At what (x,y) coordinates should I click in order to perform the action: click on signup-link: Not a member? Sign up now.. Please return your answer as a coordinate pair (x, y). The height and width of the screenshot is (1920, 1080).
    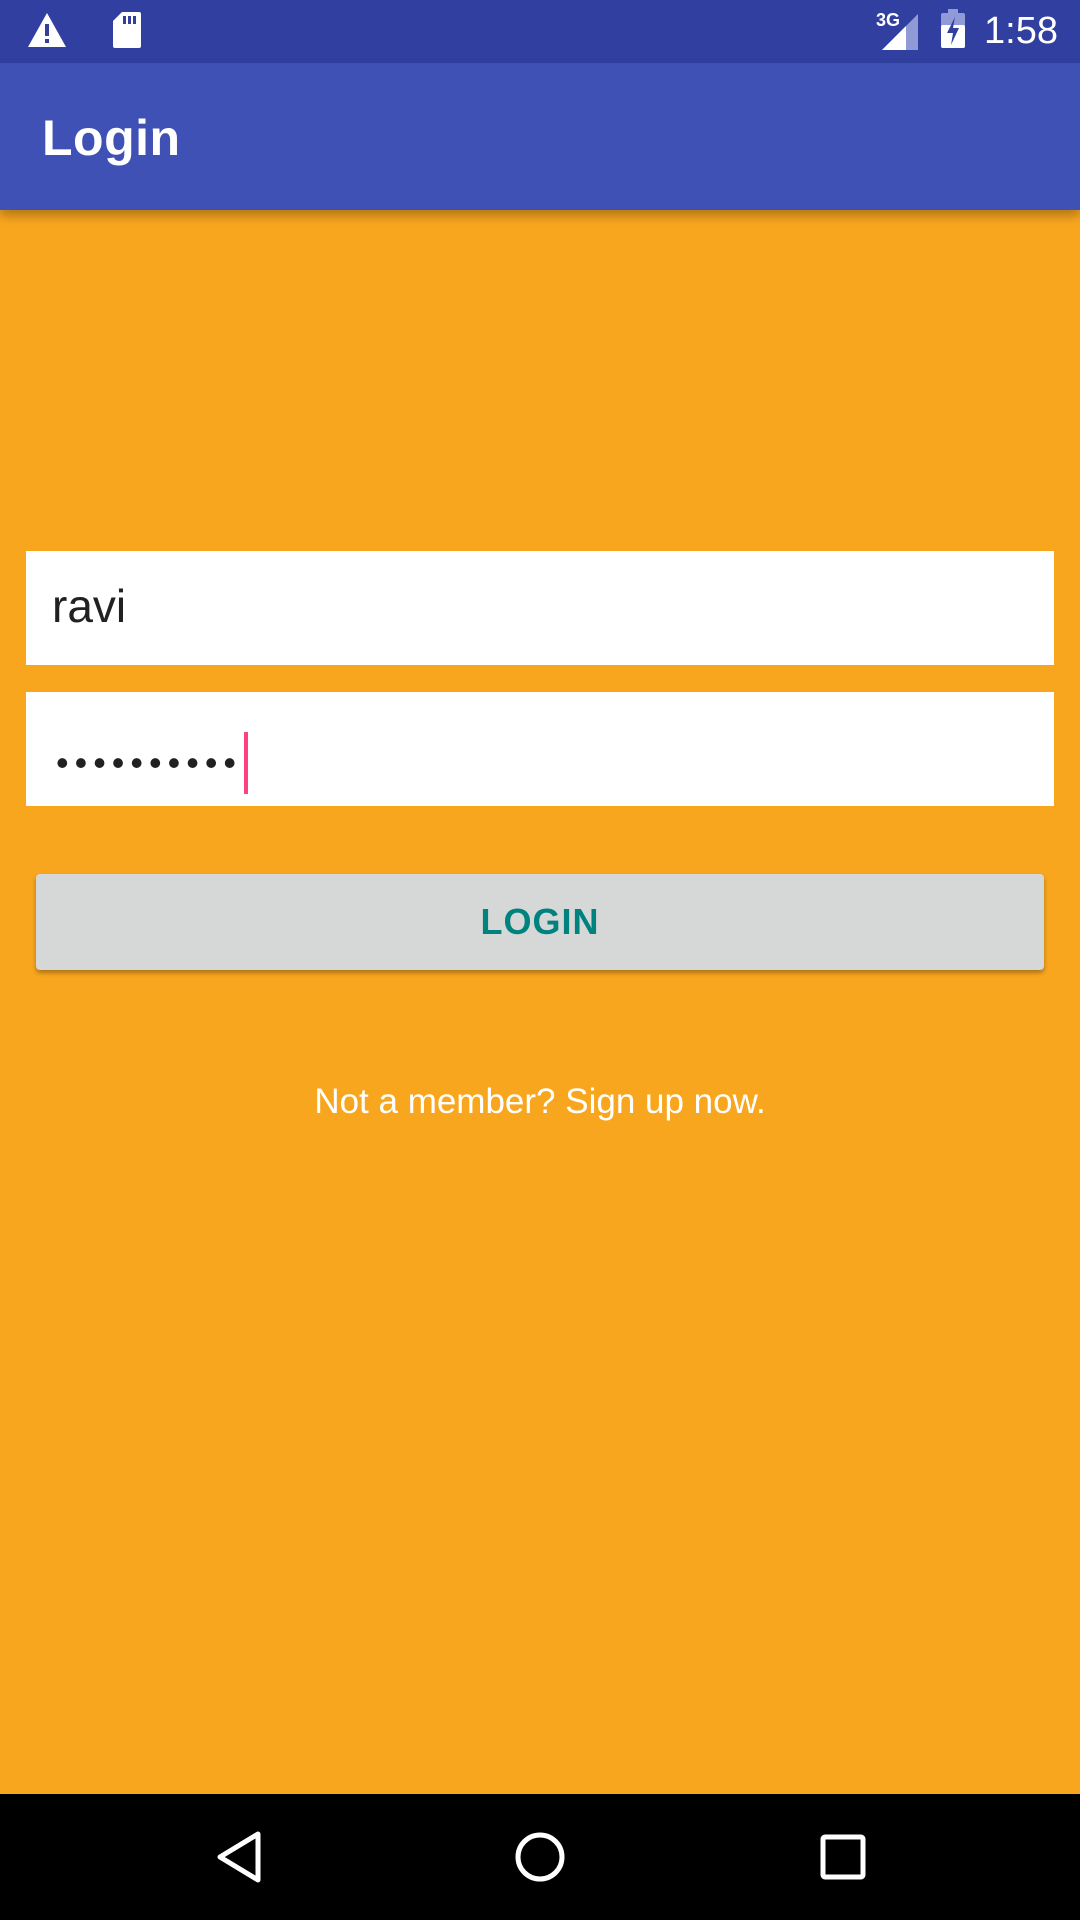
    Looking at the image, I should click on (540, 1102).